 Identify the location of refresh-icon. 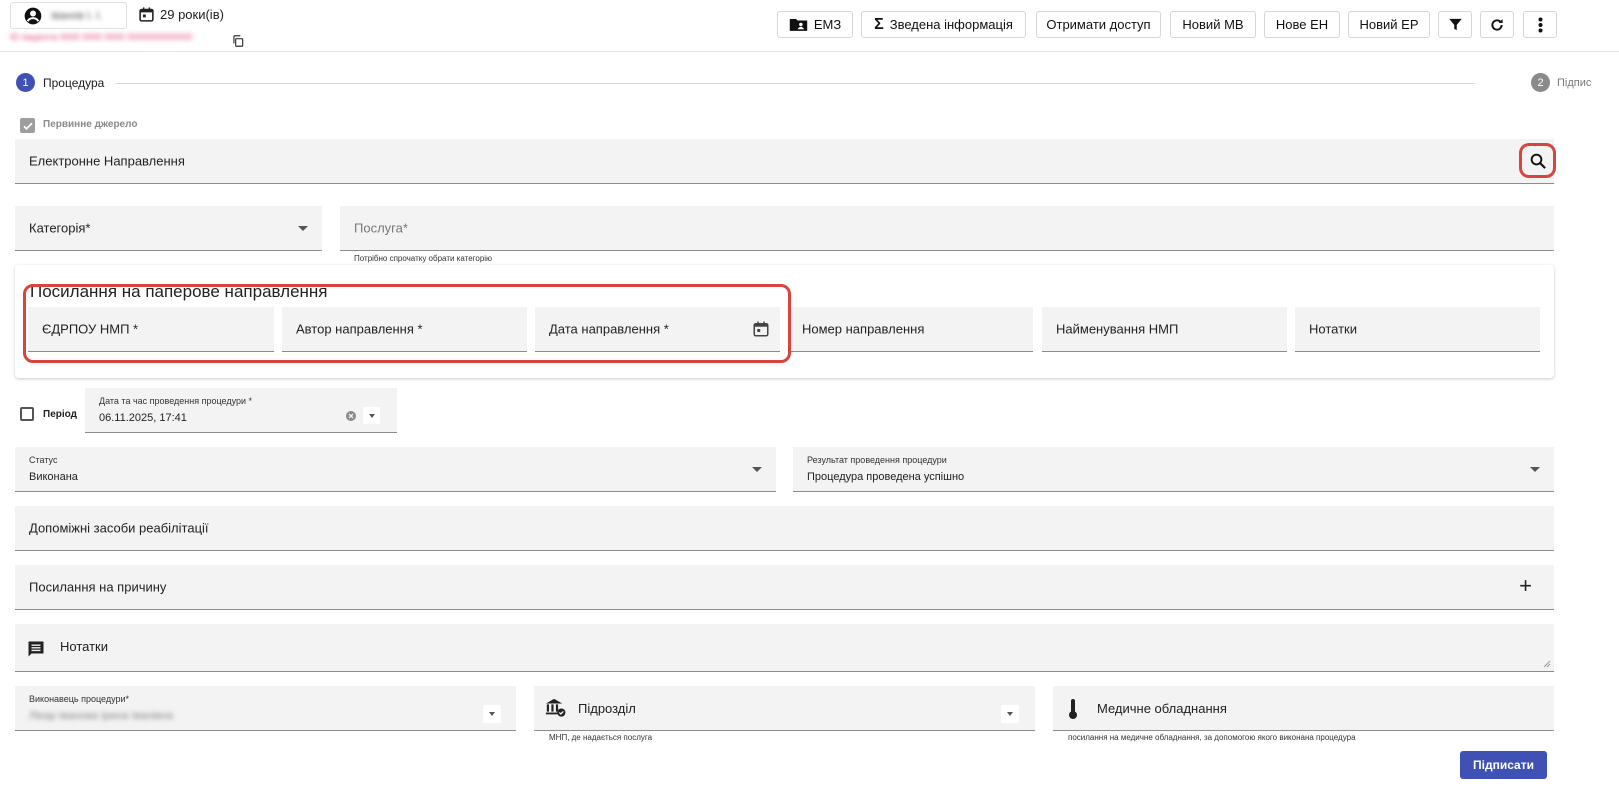
(1497, 24).